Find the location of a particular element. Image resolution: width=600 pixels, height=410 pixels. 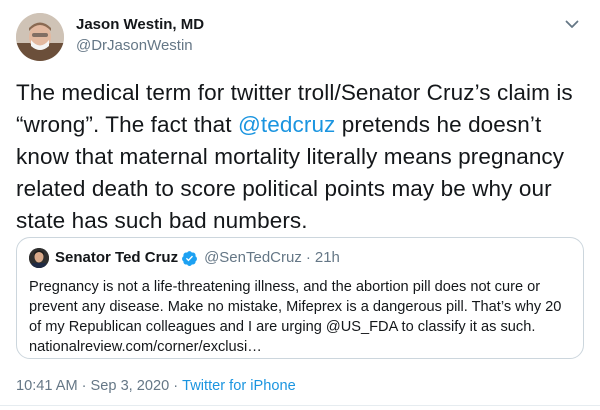

author-handle: @DrJasonWestin is located at coordinates (140, 46).